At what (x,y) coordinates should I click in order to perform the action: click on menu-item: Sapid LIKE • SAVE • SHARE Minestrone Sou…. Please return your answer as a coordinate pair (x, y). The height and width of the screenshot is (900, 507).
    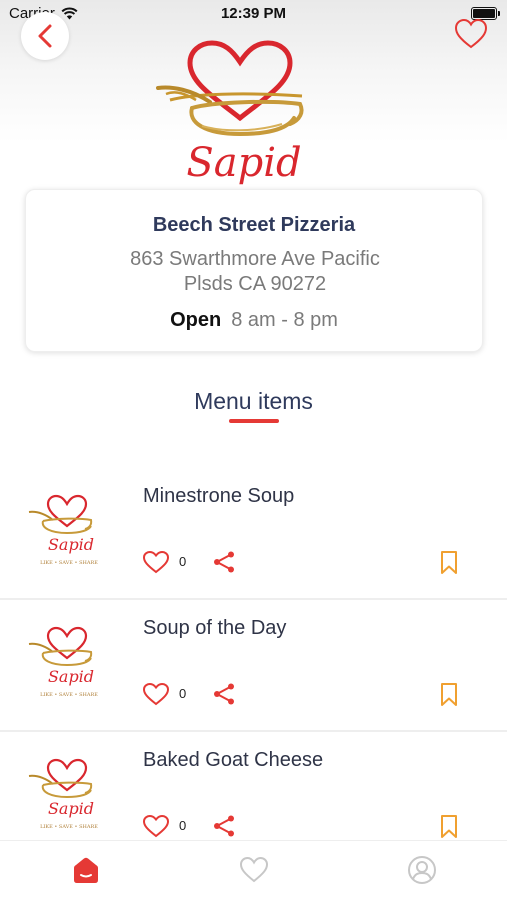
    Looking at the image, I should click on (253, 534).